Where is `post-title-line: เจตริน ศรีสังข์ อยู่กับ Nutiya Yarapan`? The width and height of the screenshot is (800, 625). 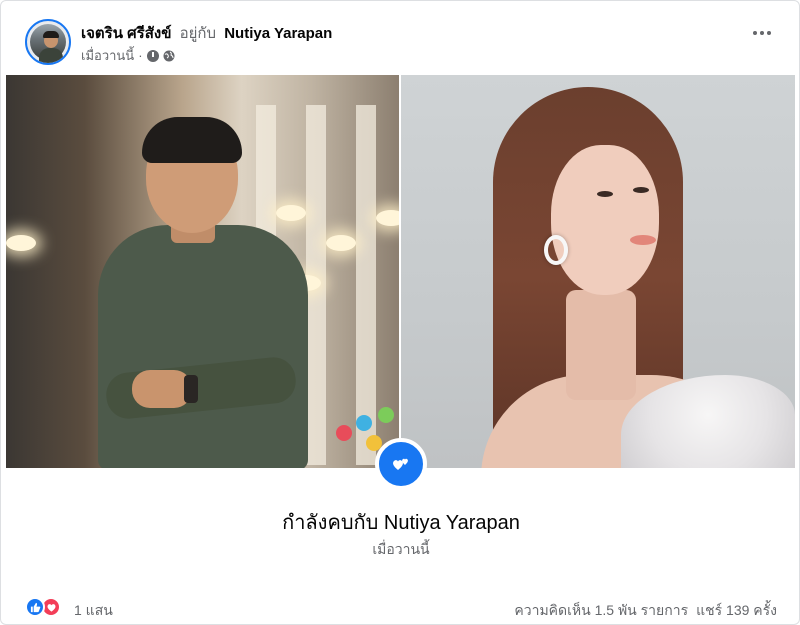 post-title-line: เจตริน ศรีสังข์ อยู่กับ Nutiya Yarapan is located at coordinates (206, 33).